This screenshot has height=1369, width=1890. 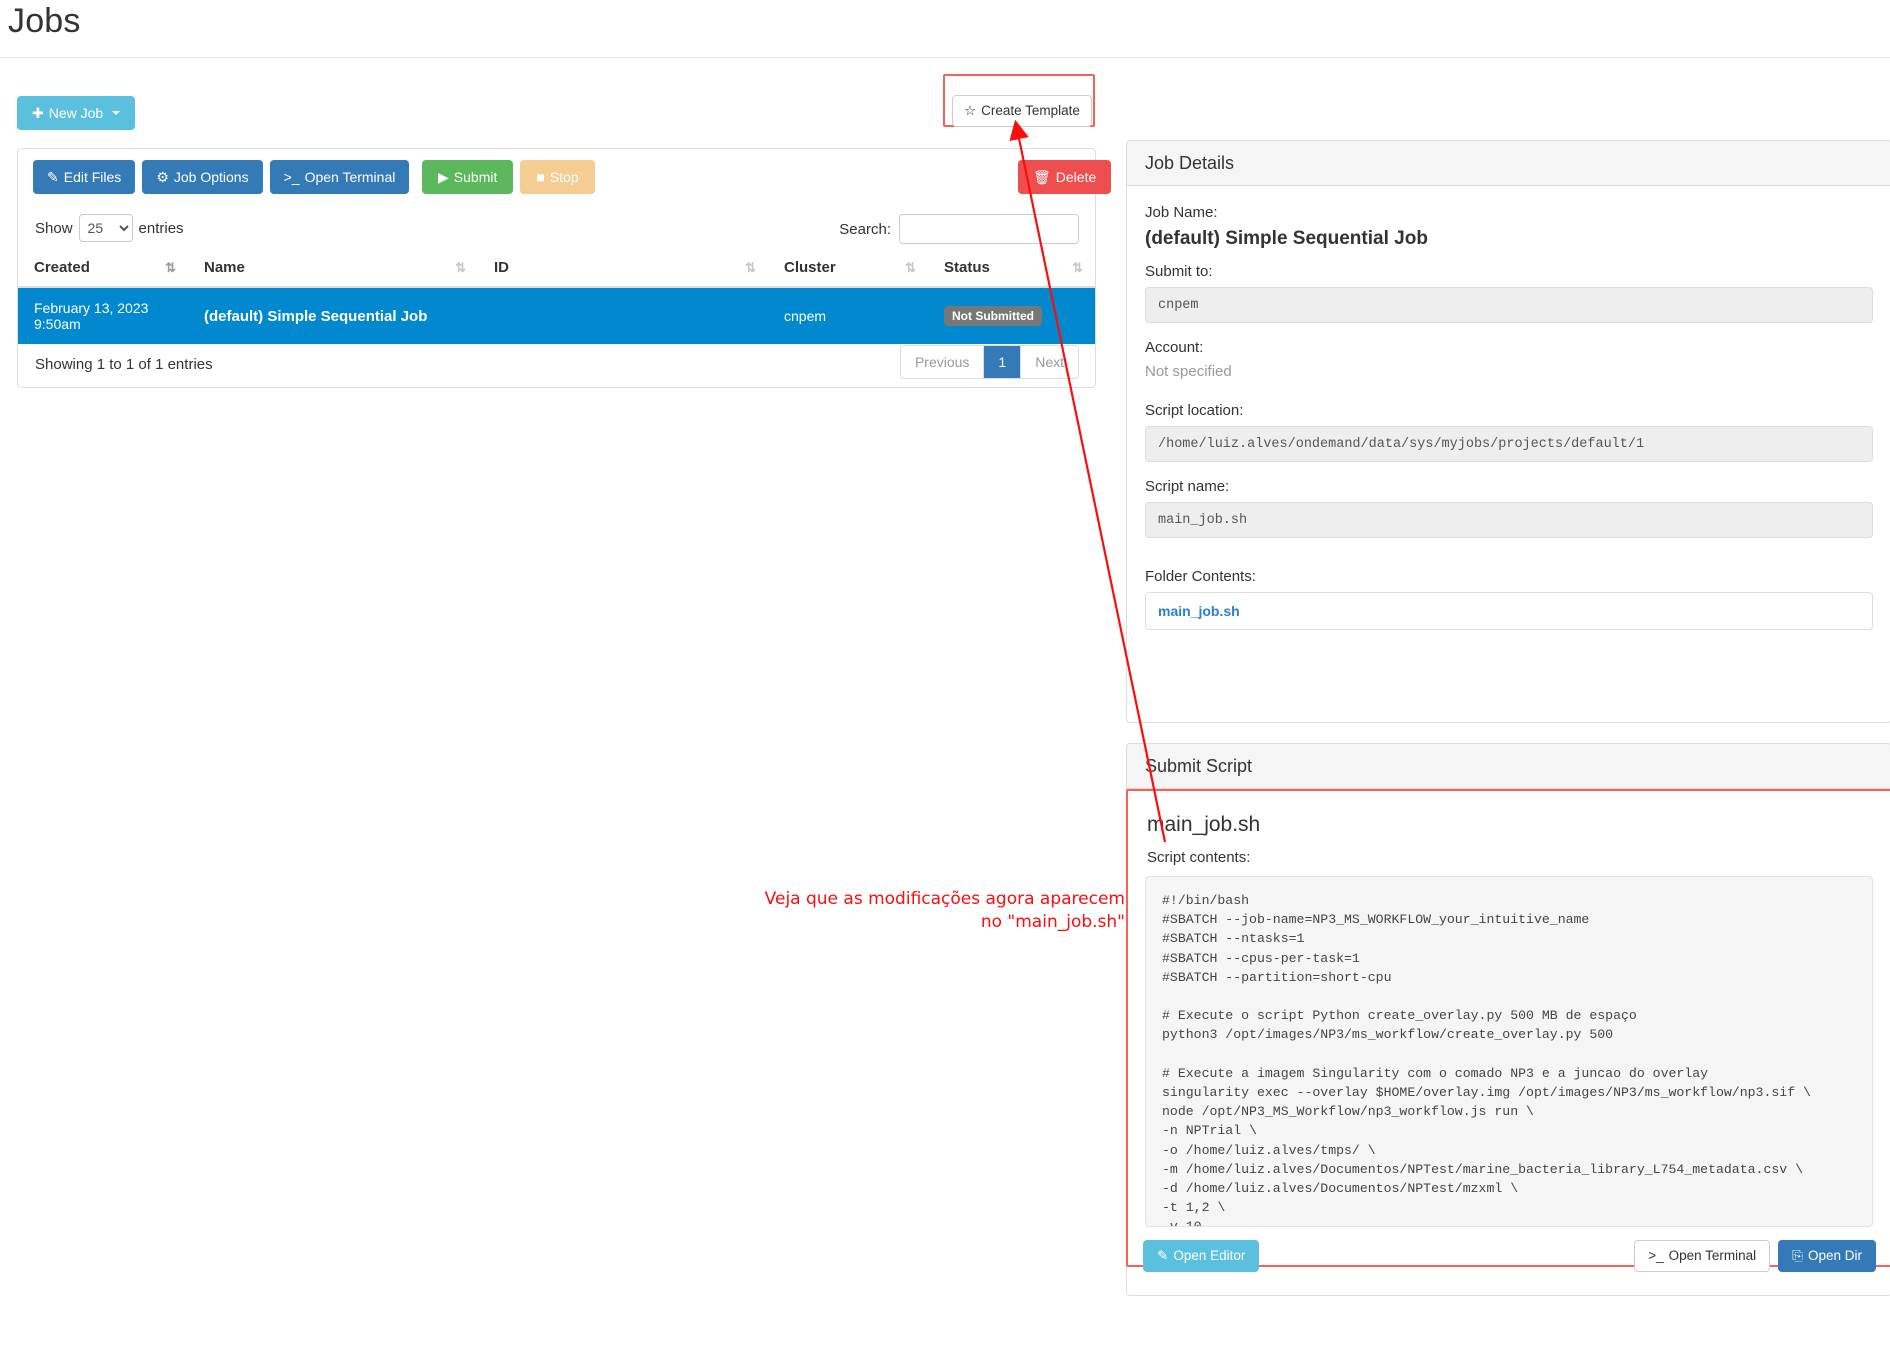 What do you see at coordinates (1509, 305) in the screenshot?
I see `submit-to-field: cnpem` at bounding box center [1509, 305].